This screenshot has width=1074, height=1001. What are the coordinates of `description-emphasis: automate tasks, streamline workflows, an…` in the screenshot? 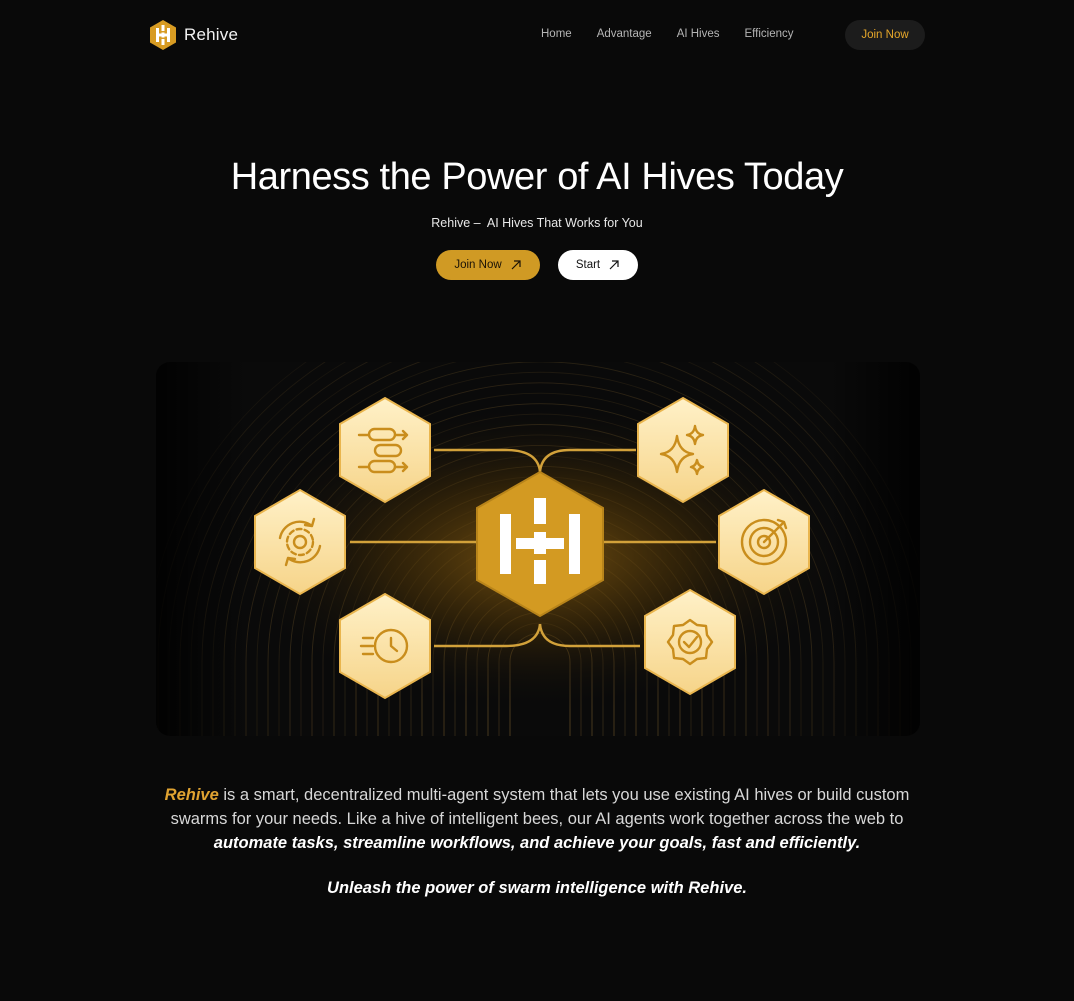 It's located at (537, 843).